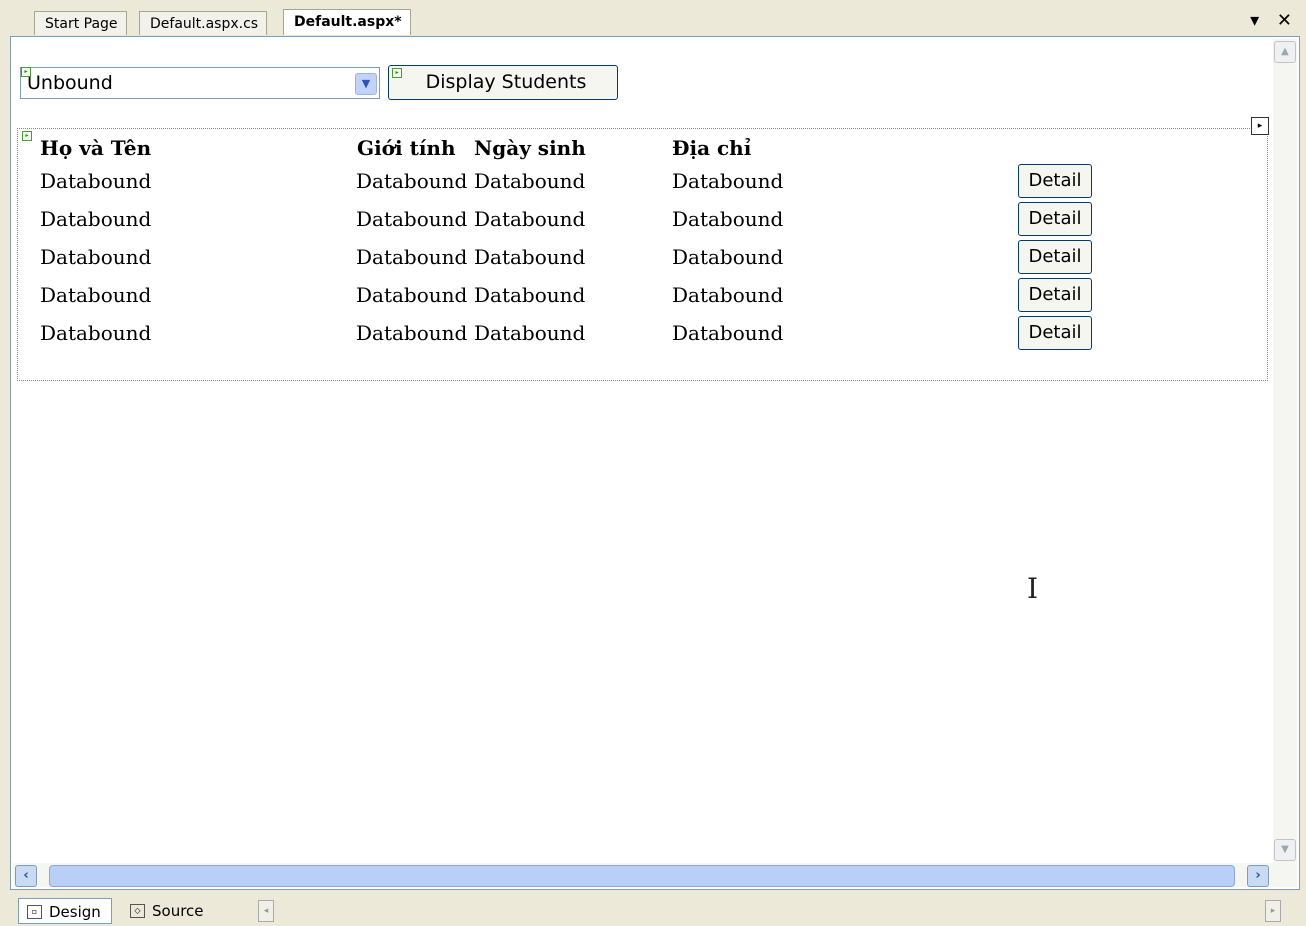  Describe the element at coordinates (1285, 451) in the screenshot. I see `vertical-scrollbar: ▲ ▼` at that location.